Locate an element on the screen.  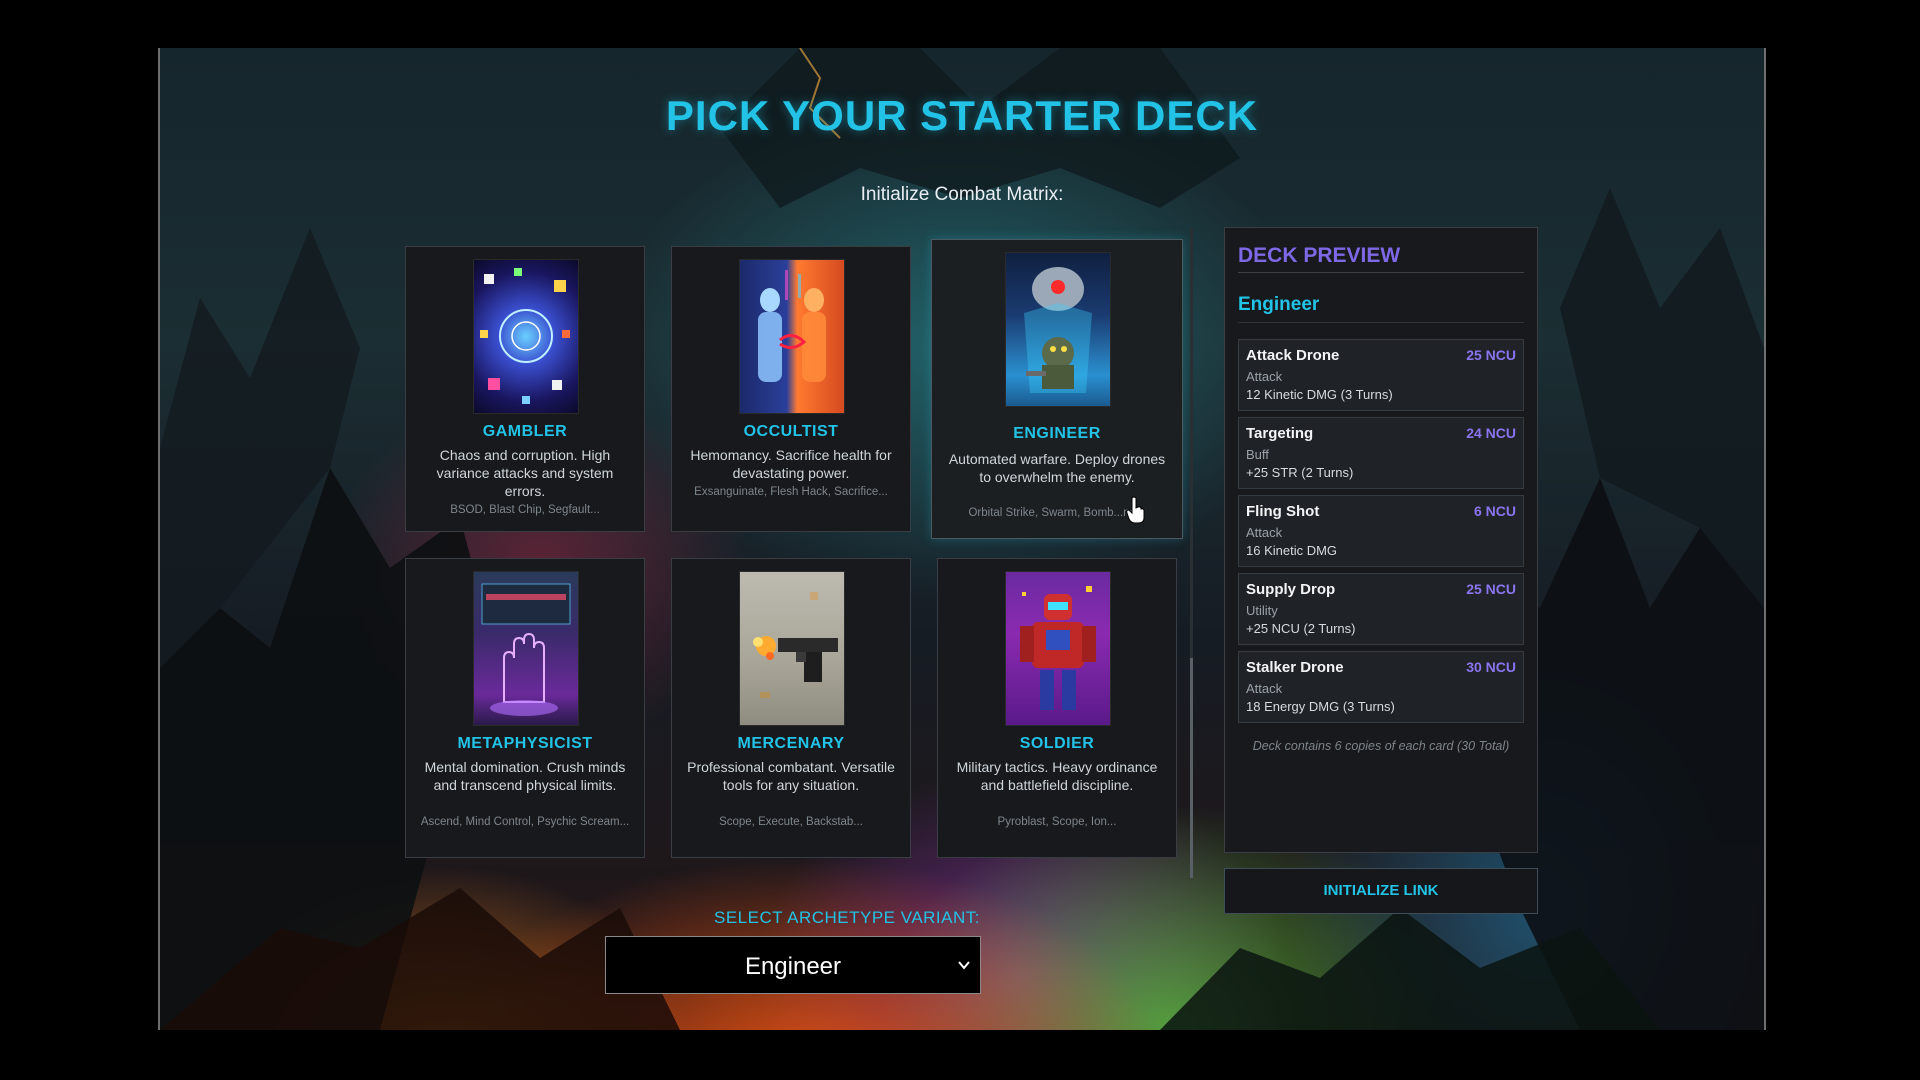
preview-card-name: Stalker Drone is located at coordinates (1295, 667).